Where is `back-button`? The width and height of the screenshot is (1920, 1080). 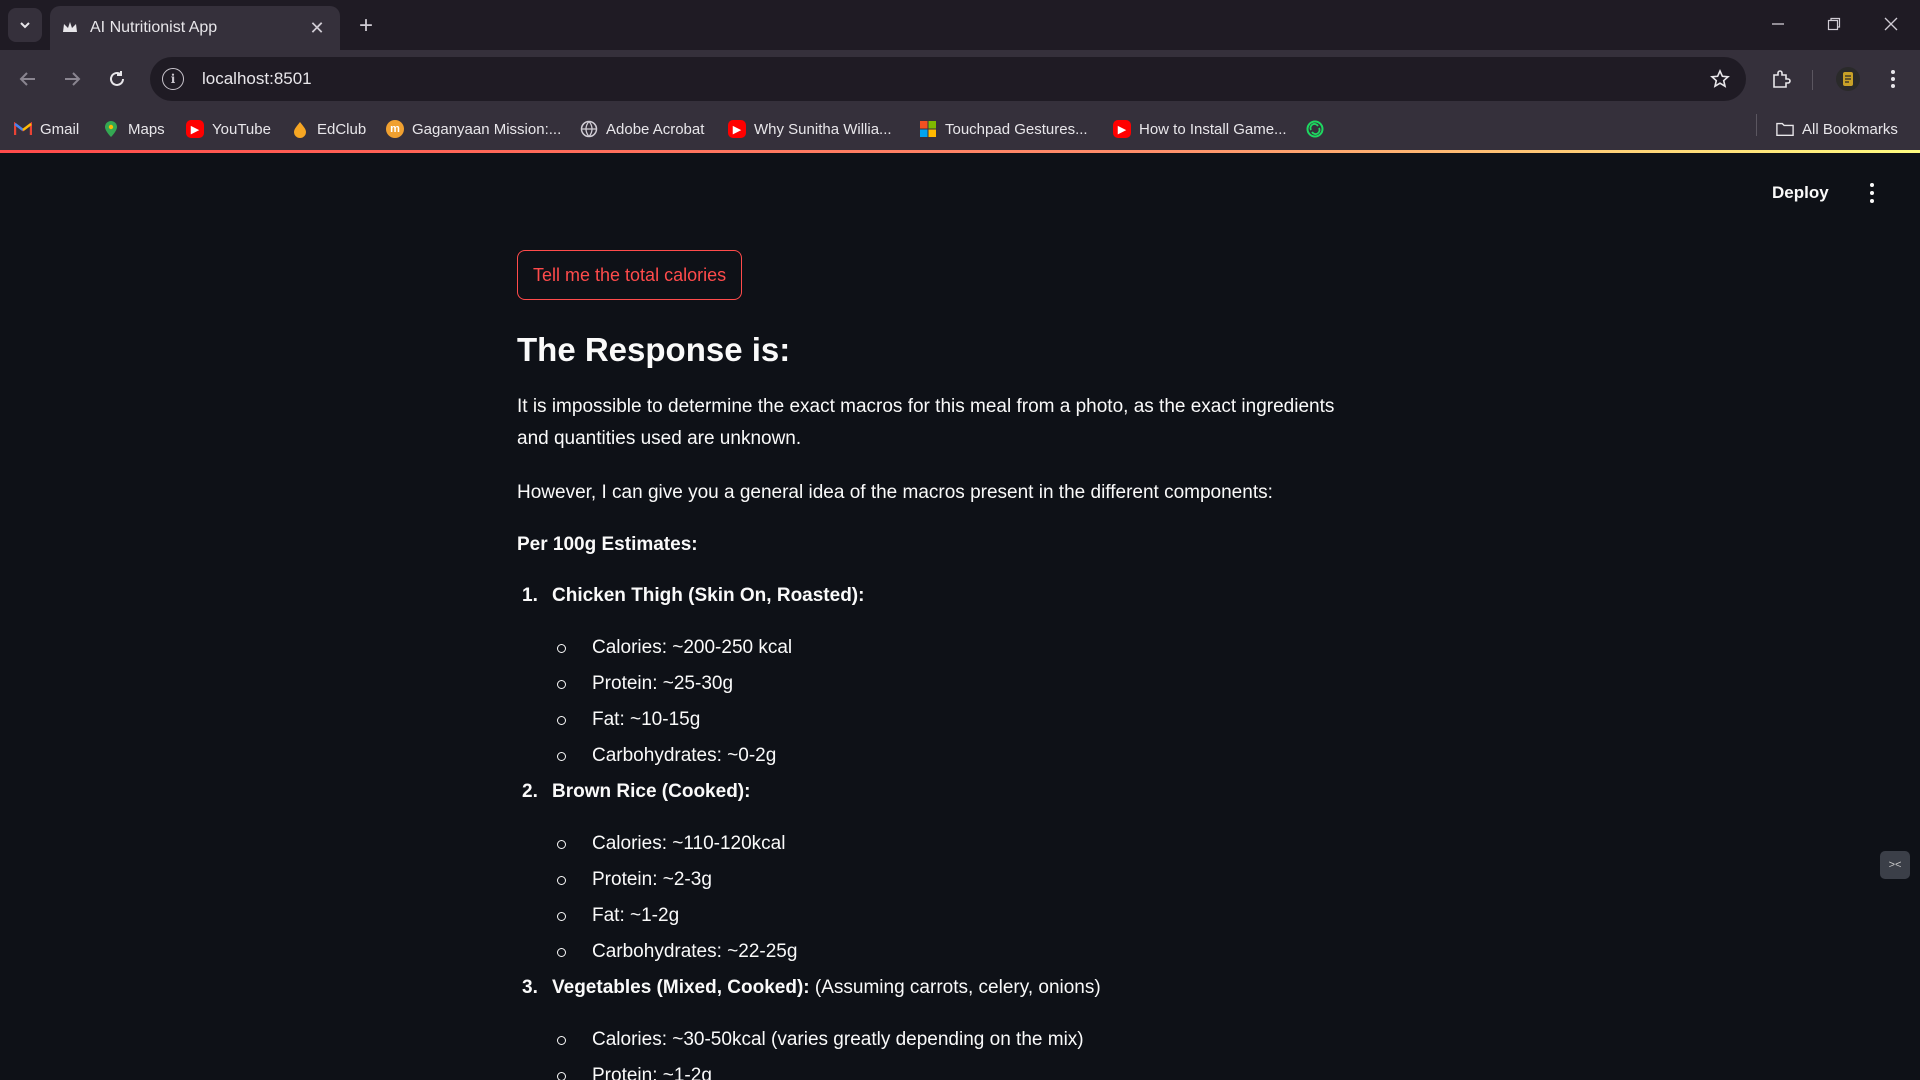 back-button is located at coordinates (28, 79).